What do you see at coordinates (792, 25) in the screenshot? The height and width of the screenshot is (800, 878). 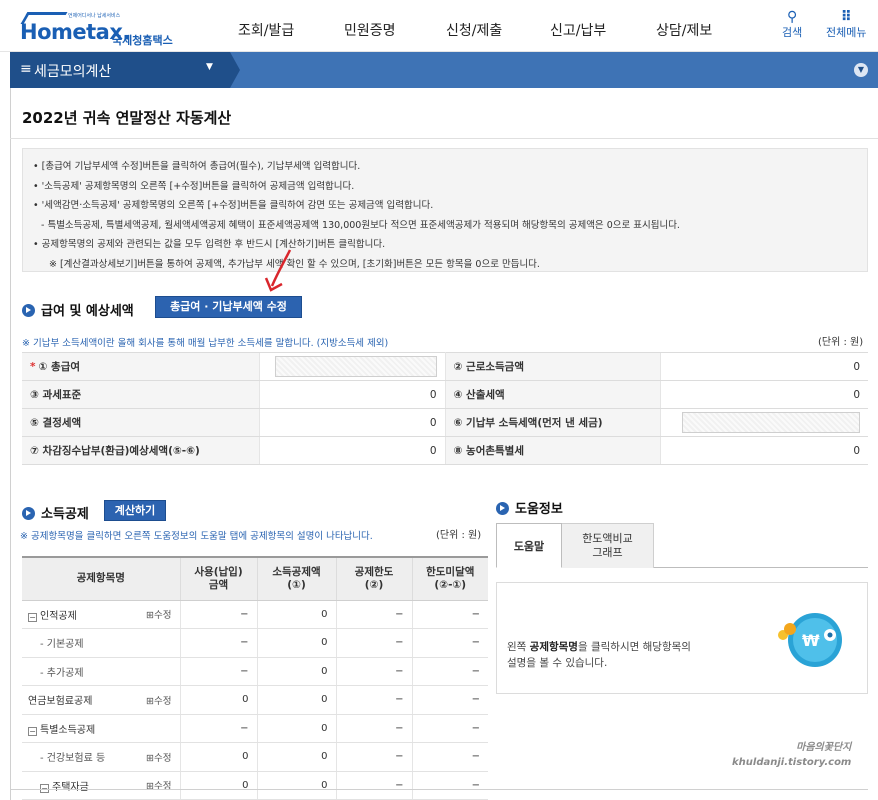 I see `search-button: ⚲ 검색` at bounding box center [792, 25].